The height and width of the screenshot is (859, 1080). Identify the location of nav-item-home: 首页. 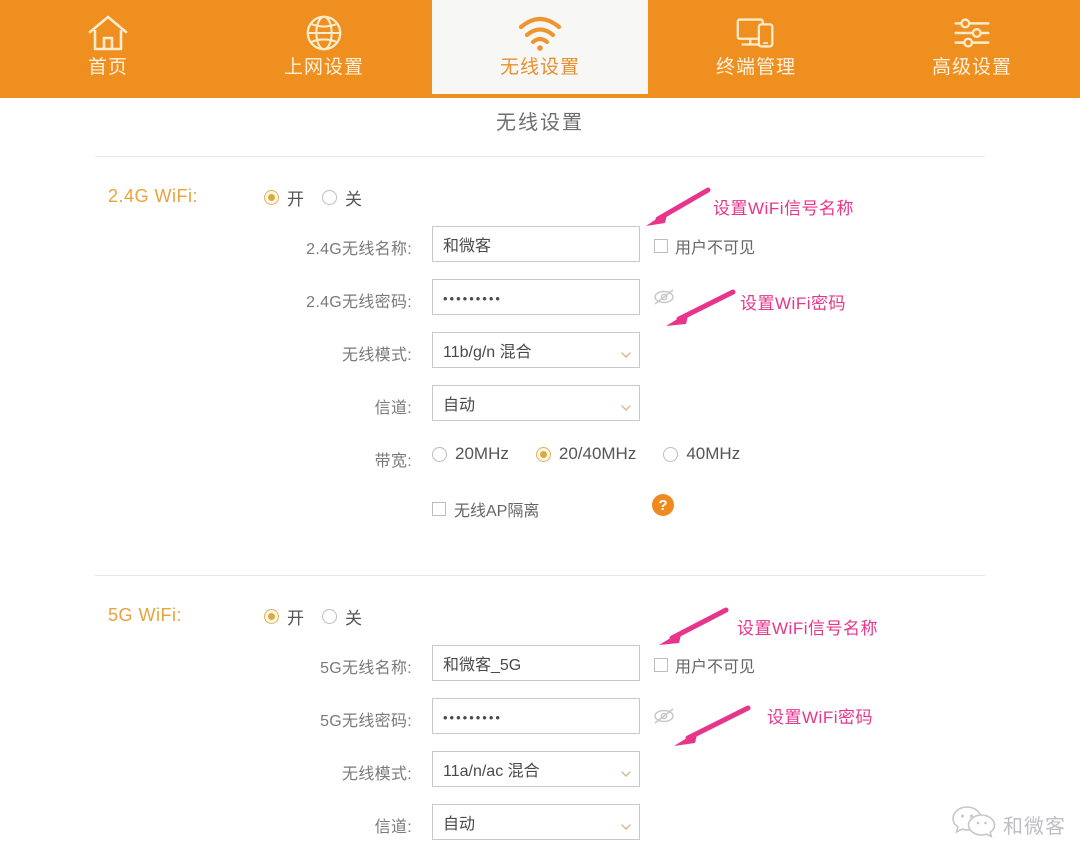
(108, 47).